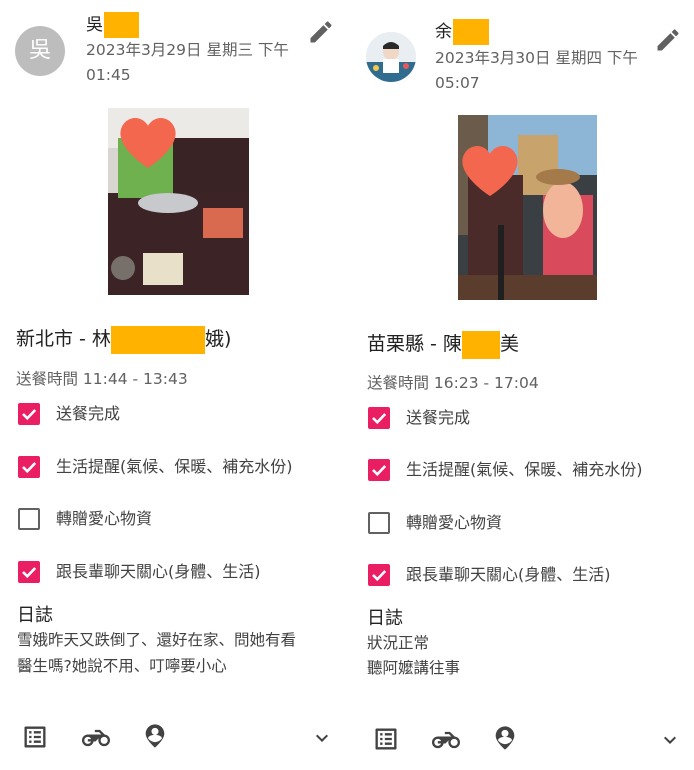  What do you see at coordinates (187, 62) in the screenshot?
I see `record-date: 2023年3月29日 星期三 下午01:45` at bounding box center [187, 62].